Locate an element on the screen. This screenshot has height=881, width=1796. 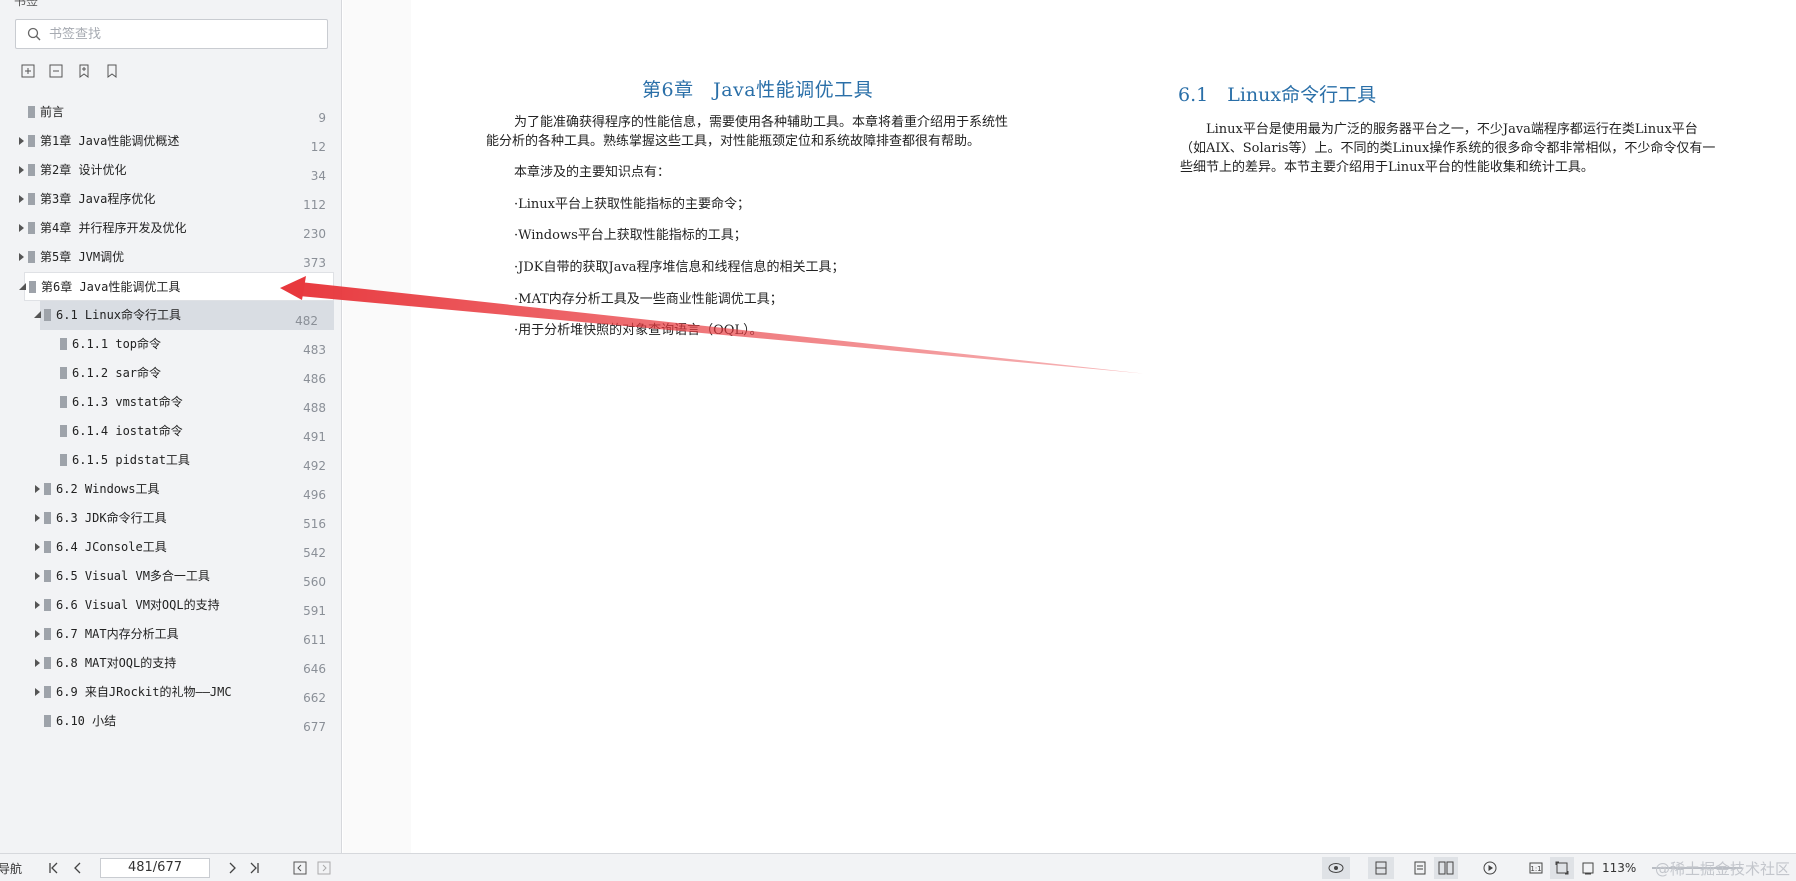
outline-item-label: 6.3 JDK命令行工具 is located at coordinates (111, 518).